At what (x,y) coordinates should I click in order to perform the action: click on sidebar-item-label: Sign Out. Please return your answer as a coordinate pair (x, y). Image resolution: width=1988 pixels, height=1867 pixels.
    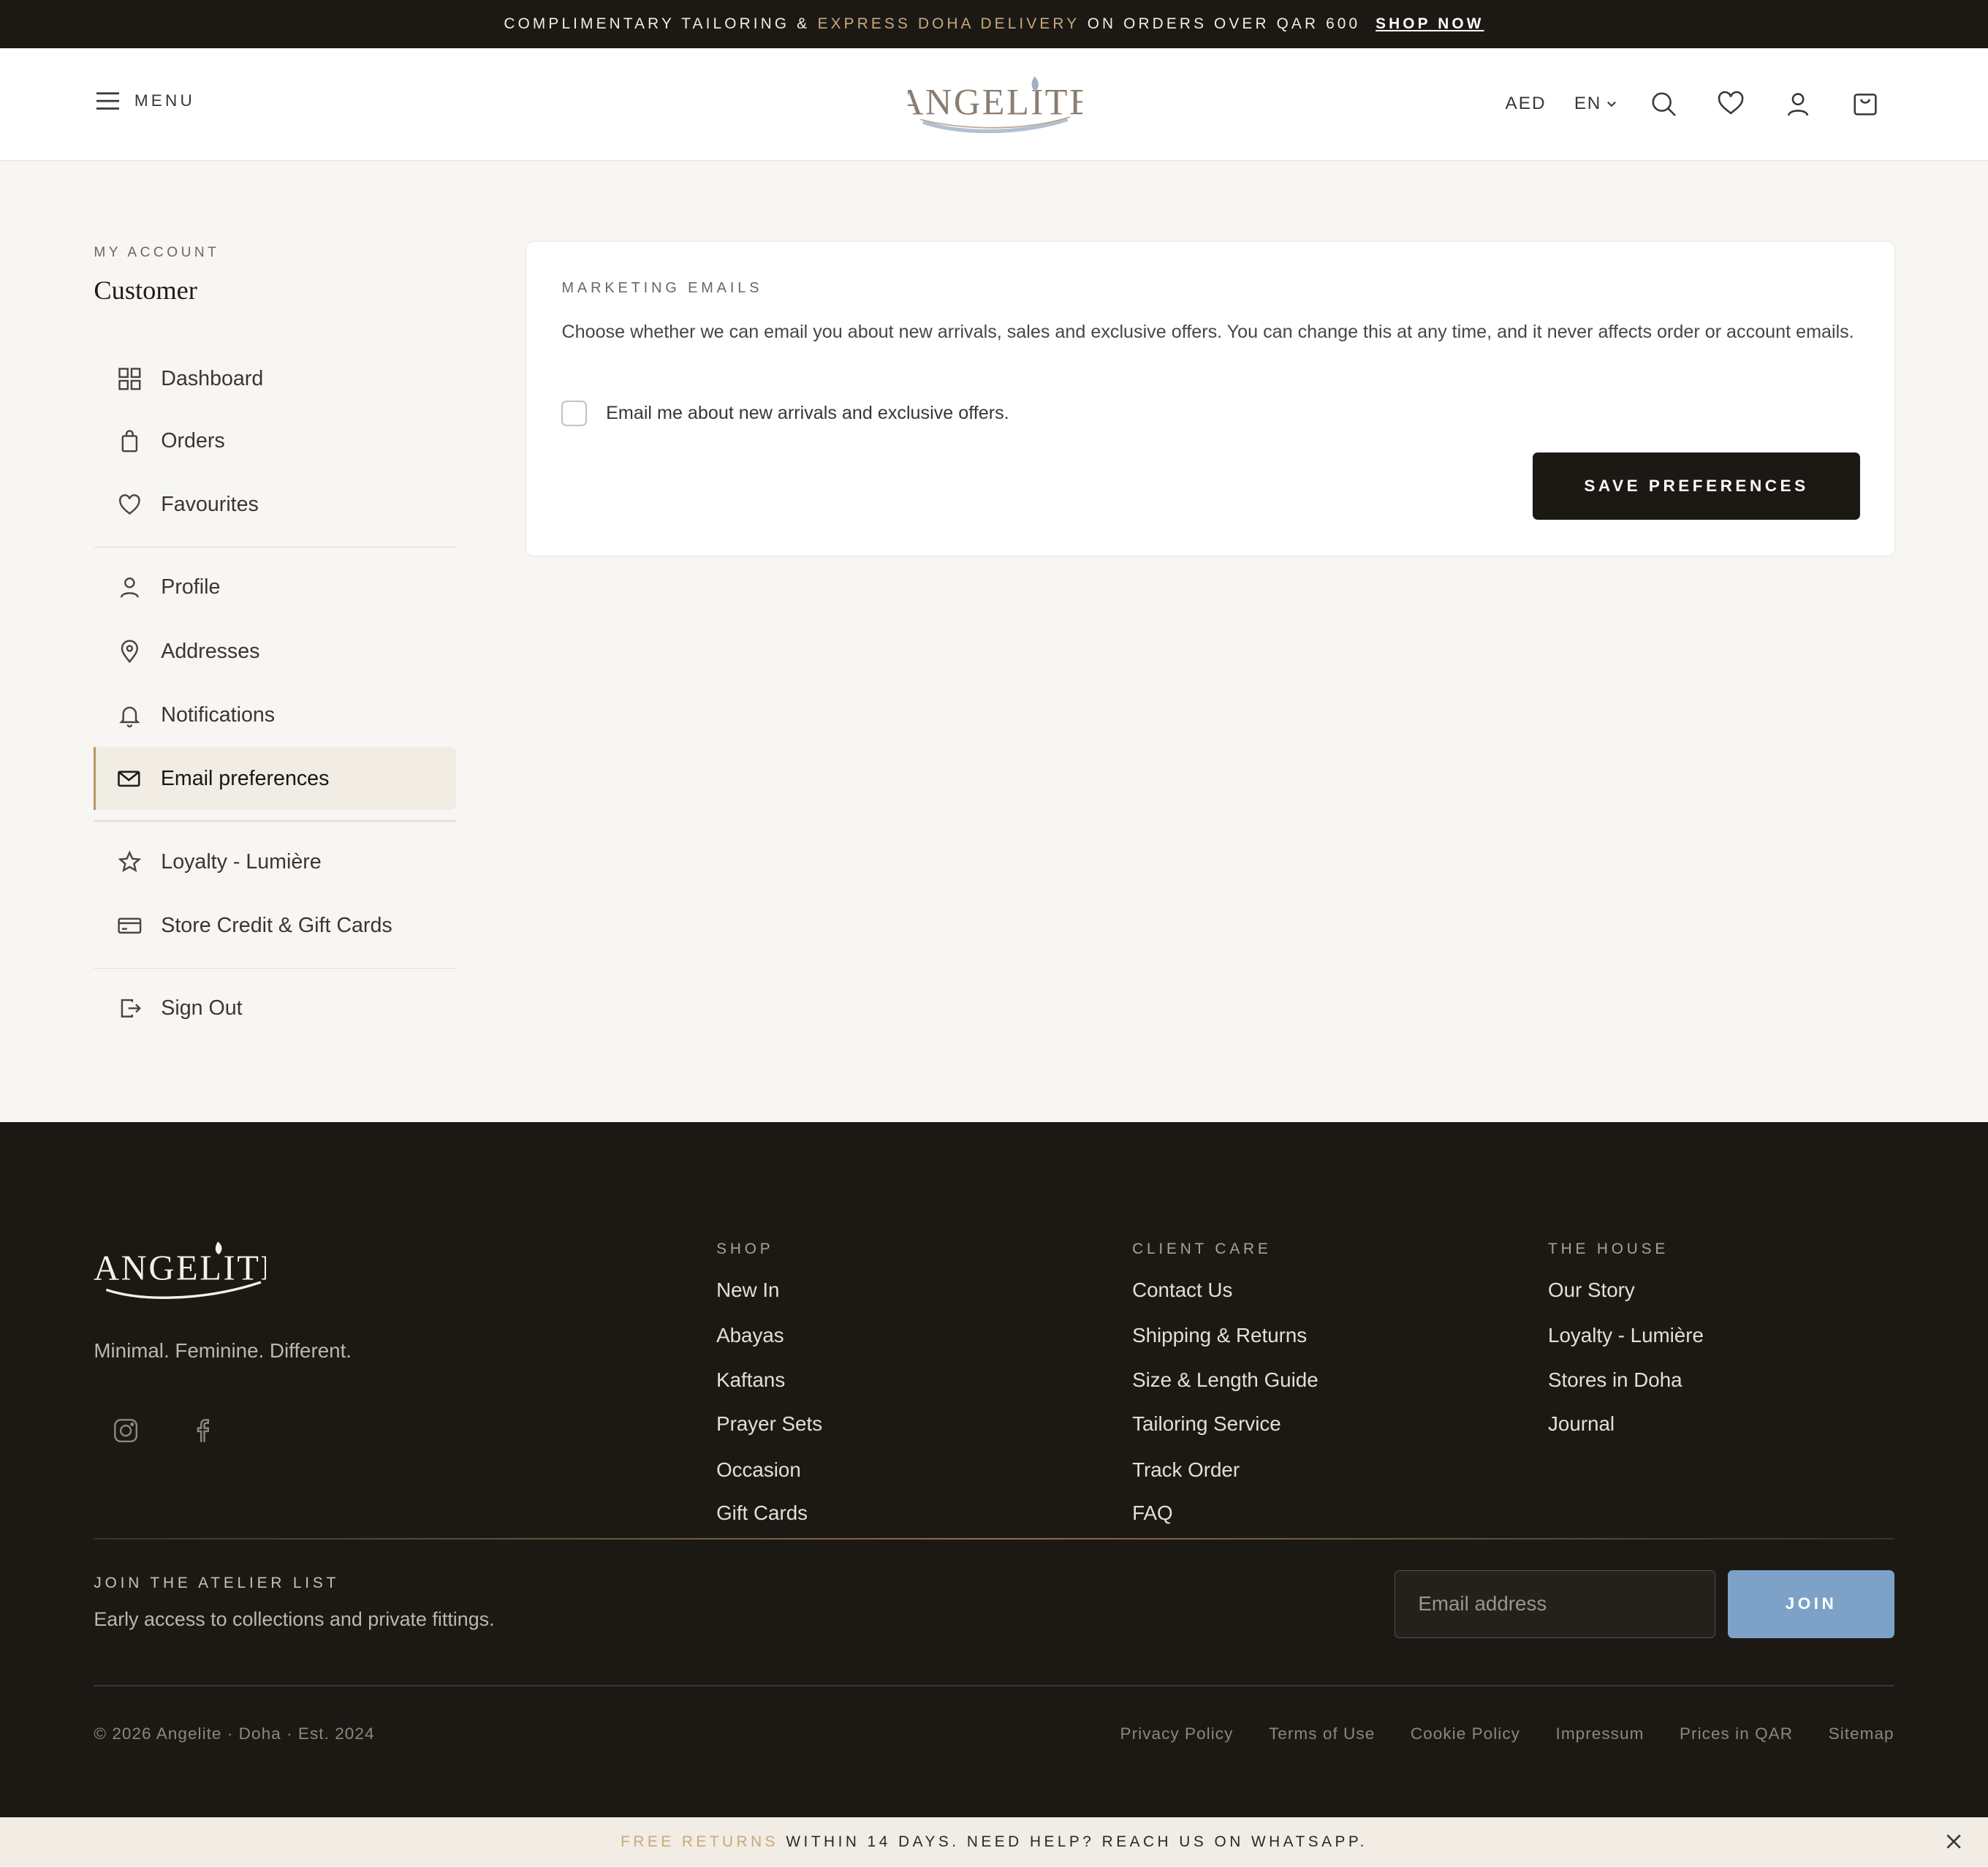
    Looking at the image, I should click on (202, 1008).